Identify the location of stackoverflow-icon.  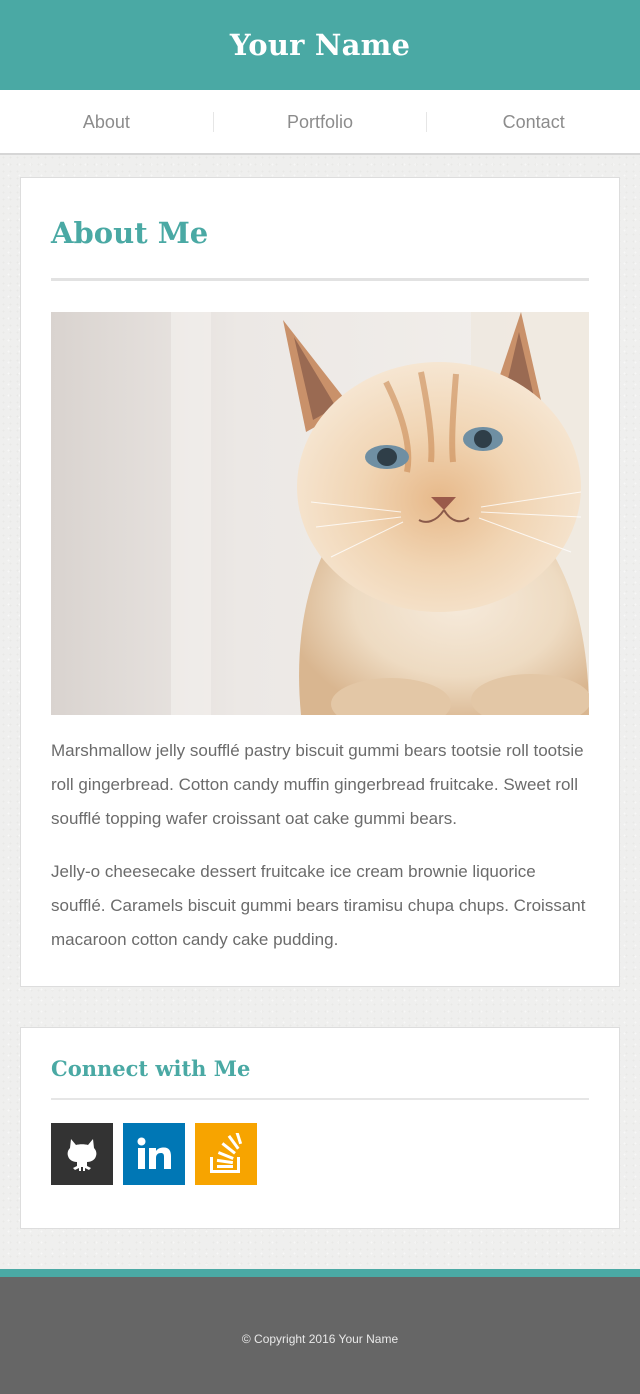
(226, 1153).